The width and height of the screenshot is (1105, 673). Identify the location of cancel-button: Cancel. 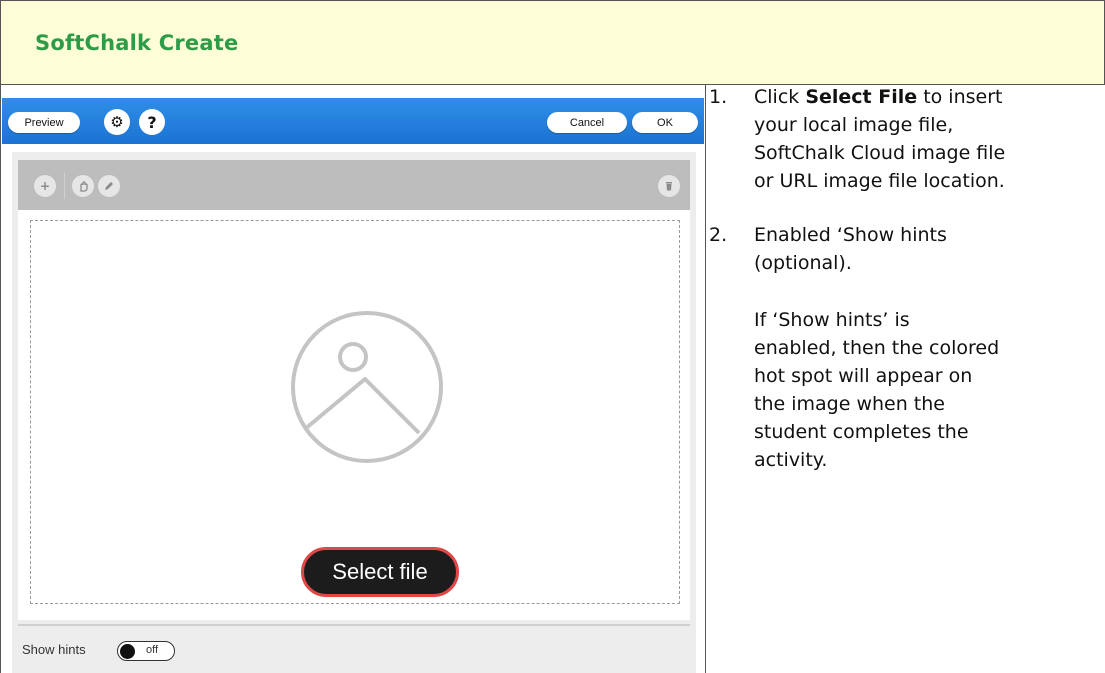
(587, 122).